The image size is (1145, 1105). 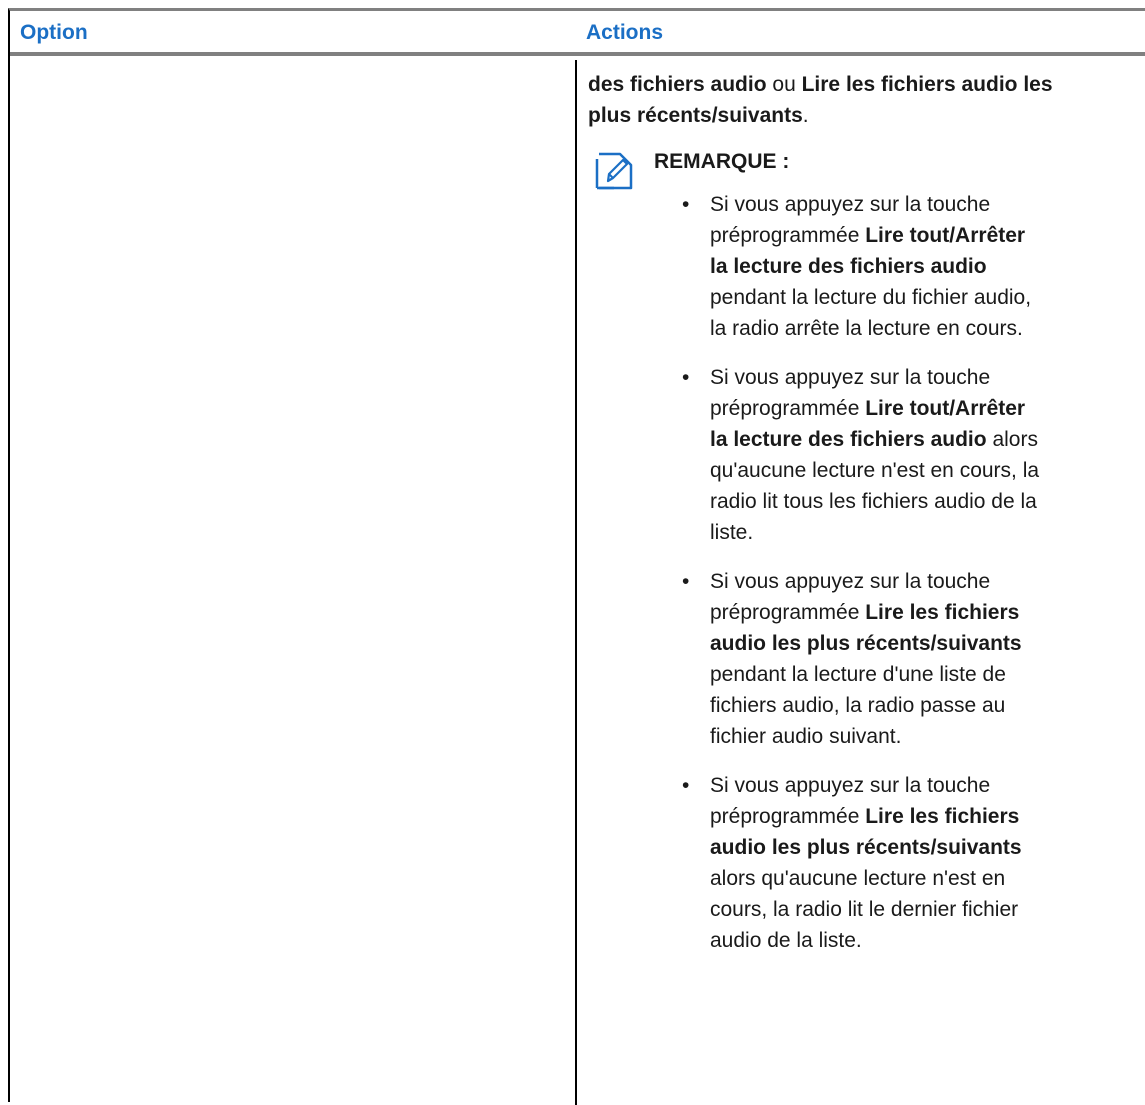 What do you see at coordinates (577, 33) in the screenshot?
I see `table-header-row: Option Actions` at bounding box center [577, 33].